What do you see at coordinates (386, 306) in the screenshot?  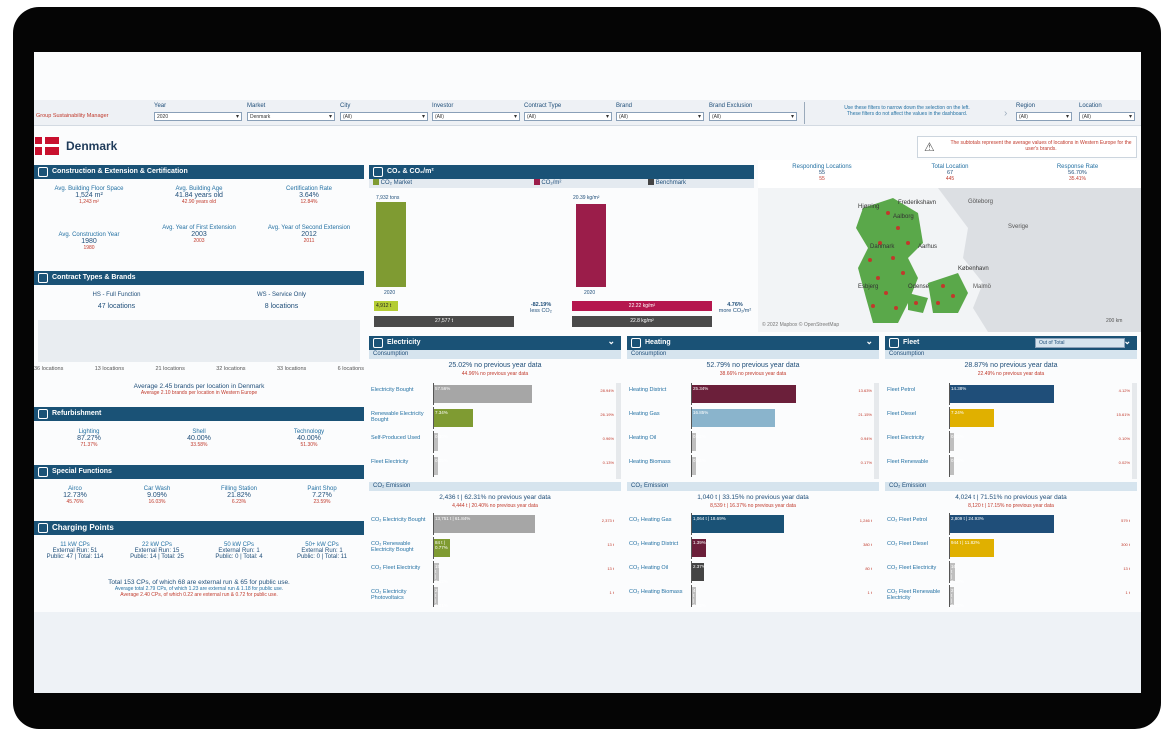 I see `co2-market-value: 4,912 t` at bounding box center [386, 306].